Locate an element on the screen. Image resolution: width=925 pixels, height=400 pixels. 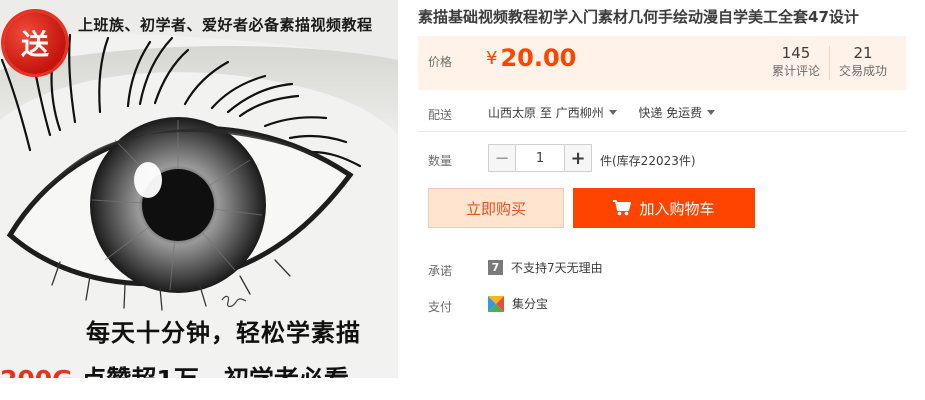
payment-label: 支付 is located at coordinates (440, 307).